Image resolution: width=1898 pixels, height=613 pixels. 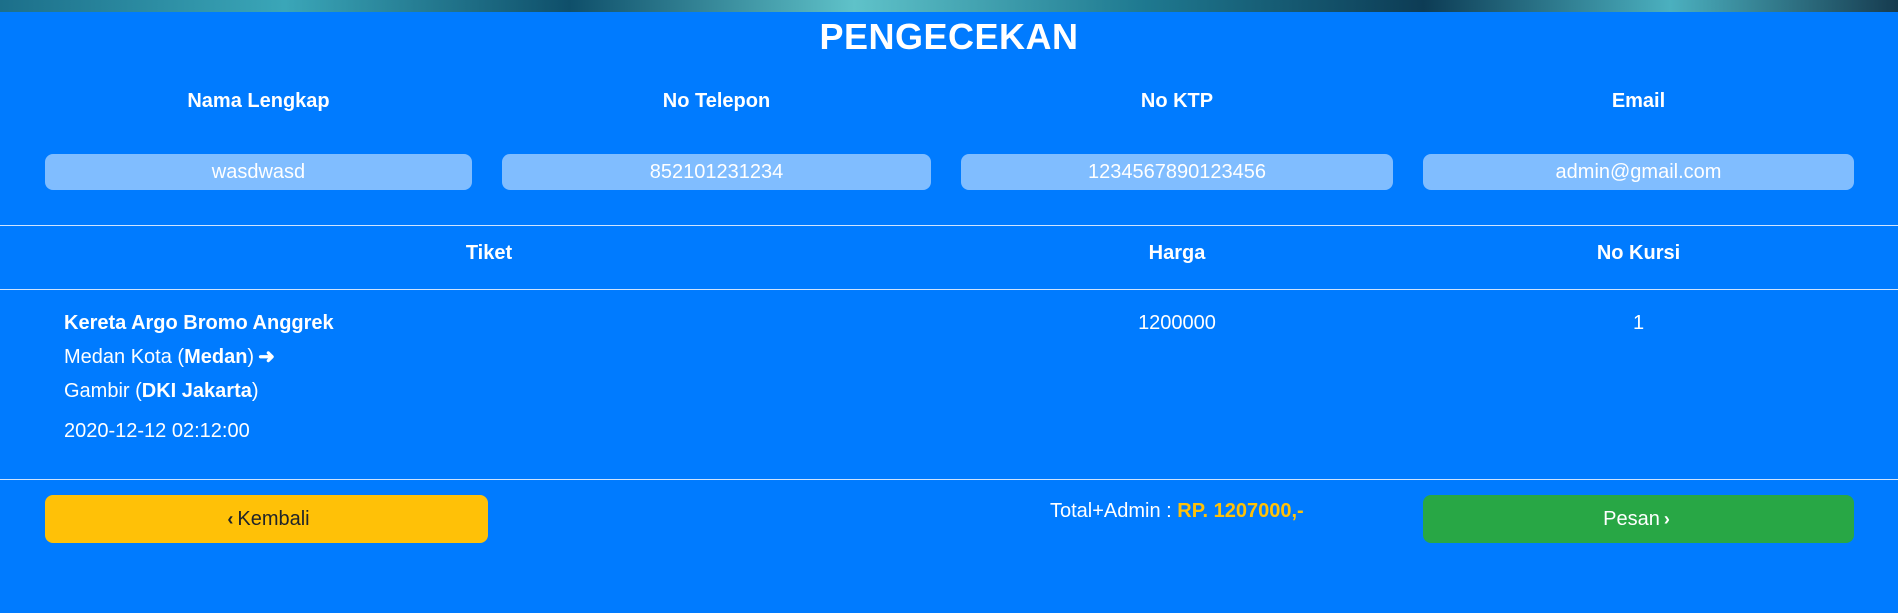 What do you see at coordinates (489, 253) in the screenshot?
I see `header-tiket: Tiket` at bounding box center [489, 253].